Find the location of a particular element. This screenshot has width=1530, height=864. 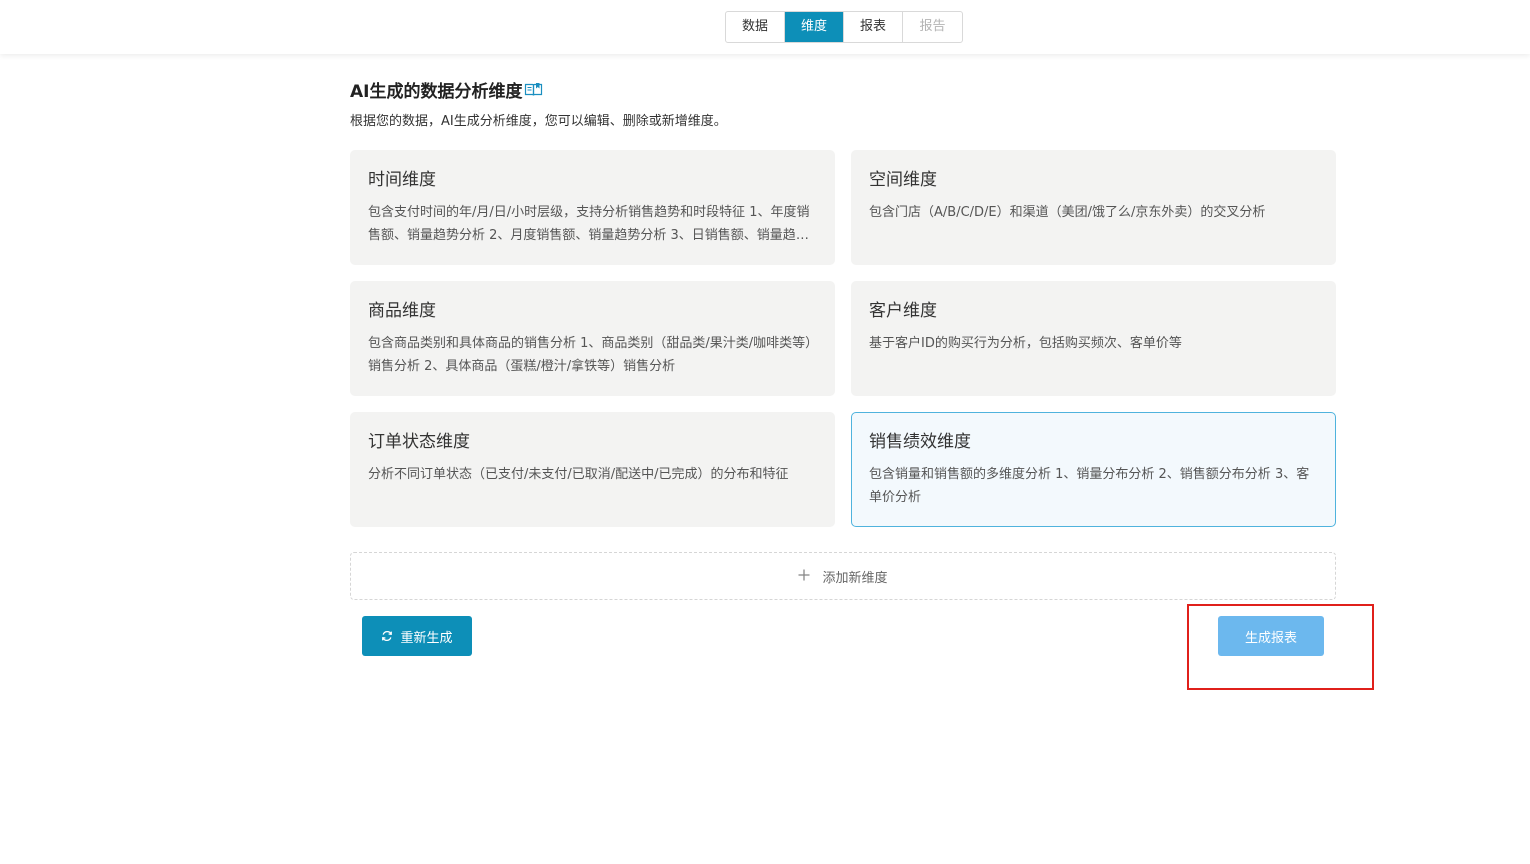

dimension-title: 时间维度 is located at coordinates (402, 180).